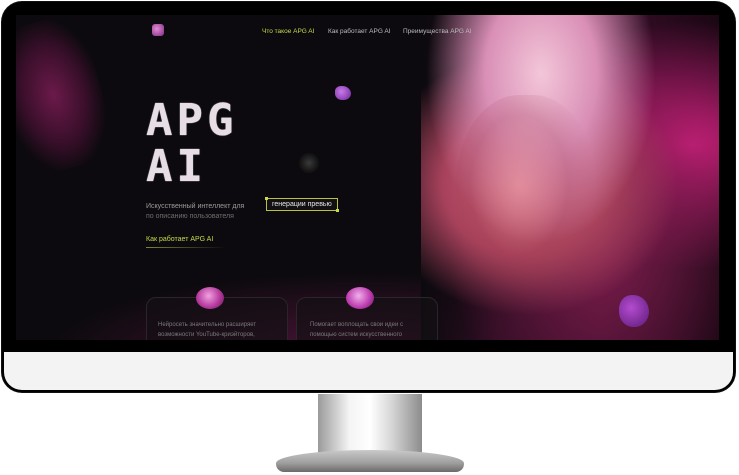  Describe the element at coordinates (437, 31) in the screenshot. I see `nav-link-advantages: Преимущества APG AI` at that location.